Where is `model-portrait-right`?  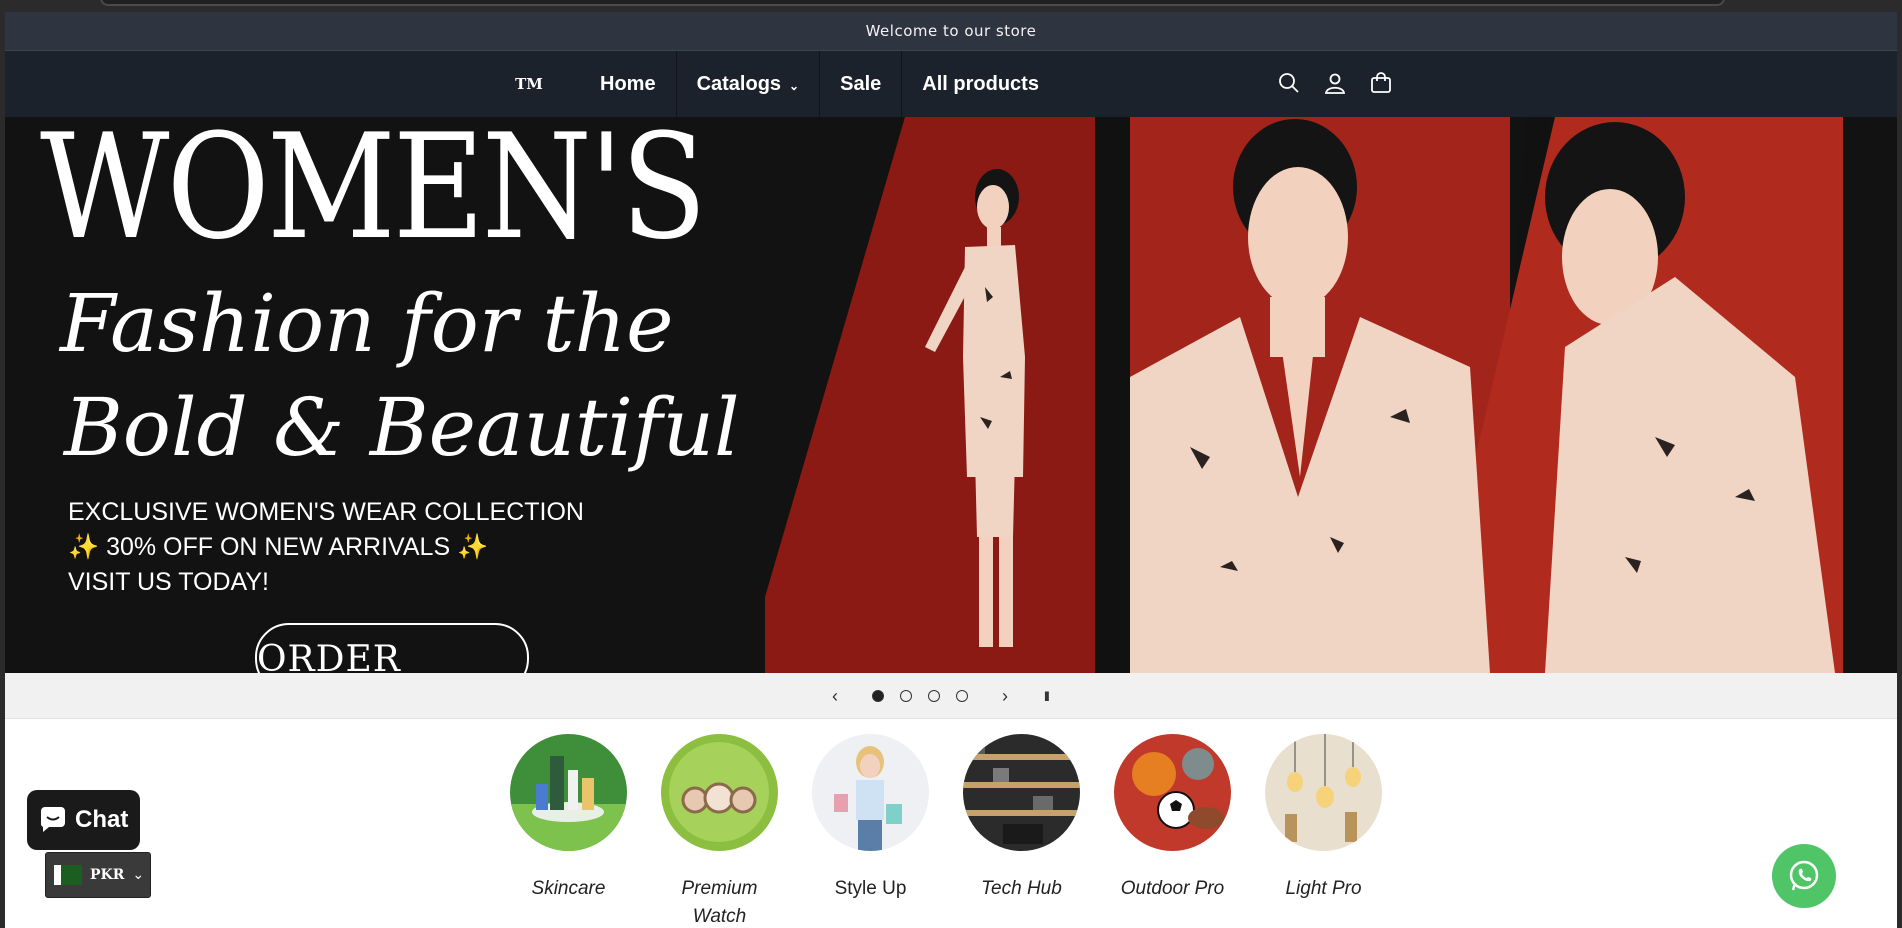 model-portrait-right is located at coordinates (1690, 397).